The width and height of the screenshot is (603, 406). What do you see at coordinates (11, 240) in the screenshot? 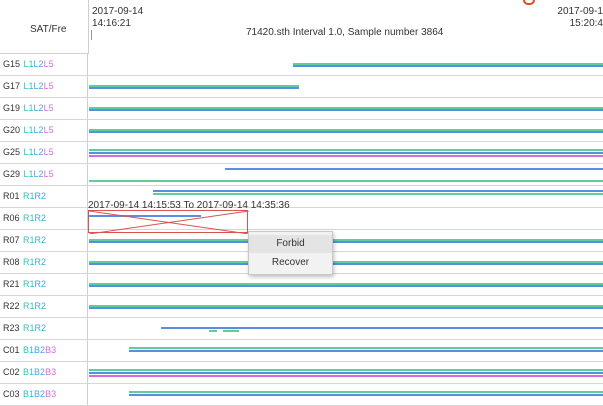
I see `satellite-id: R07` at bounding box center [11, 240].